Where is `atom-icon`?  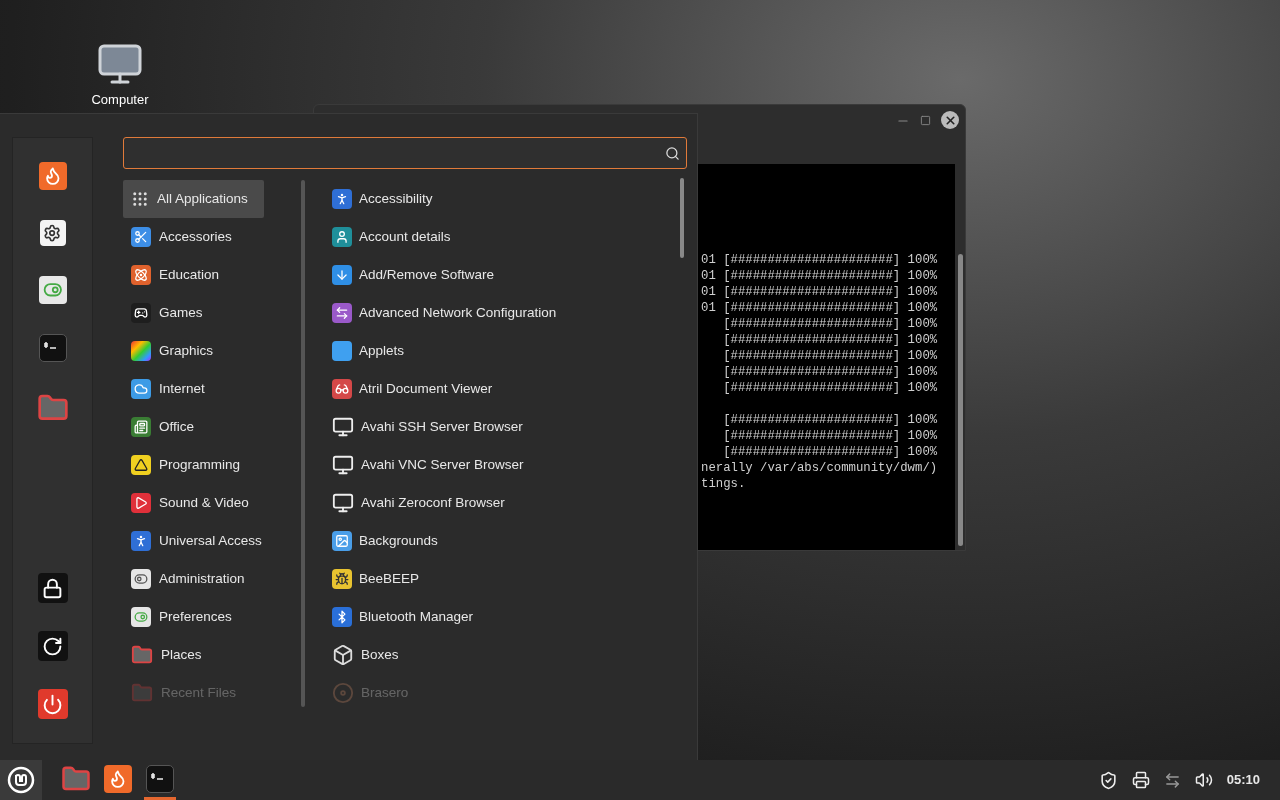
atom-icon is located at coordinates (141, 275).